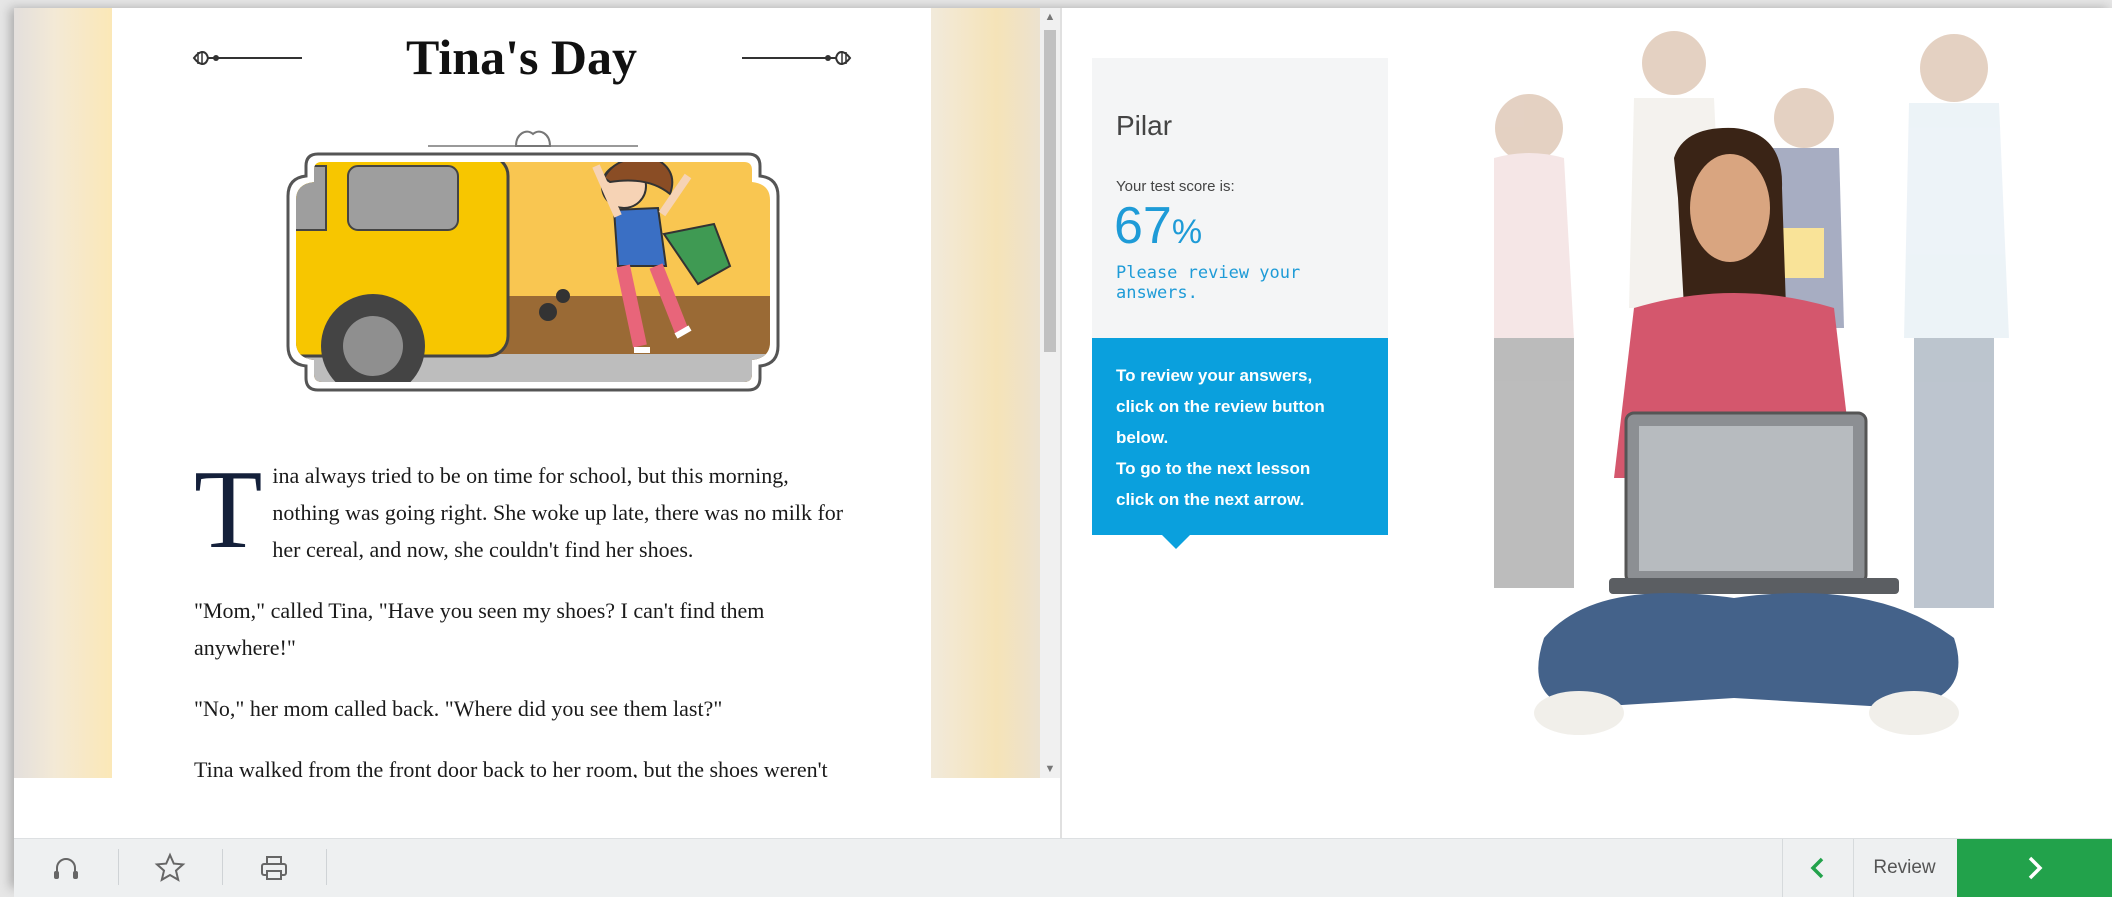 This screenshot has height=897, width=2112. I want to click on scroll-down-icon: ▼, so click(1050, 769).